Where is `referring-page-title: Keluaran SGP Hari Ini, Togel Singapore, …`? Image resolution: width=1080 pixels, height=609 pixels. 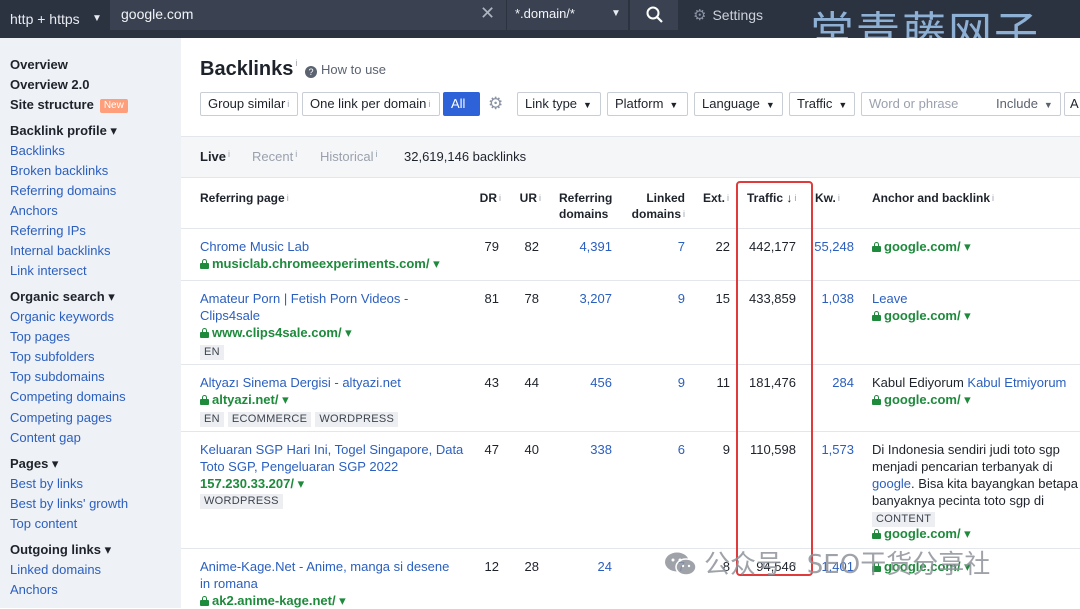
referring-page-title: Keluaran SGP Hari Ini, Togel Singapore, … is located at coordinates (331, 458).